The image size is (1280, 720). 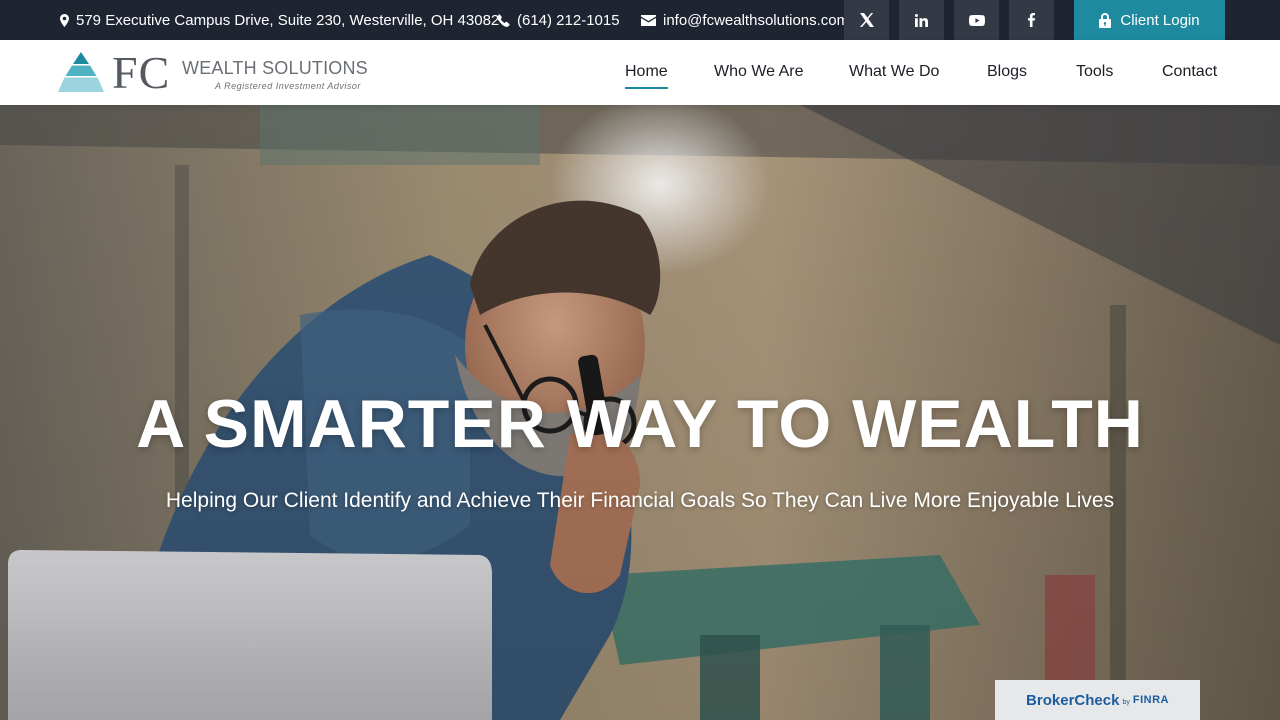 I want to click on youtube-icon, so click(x=976, y=20).